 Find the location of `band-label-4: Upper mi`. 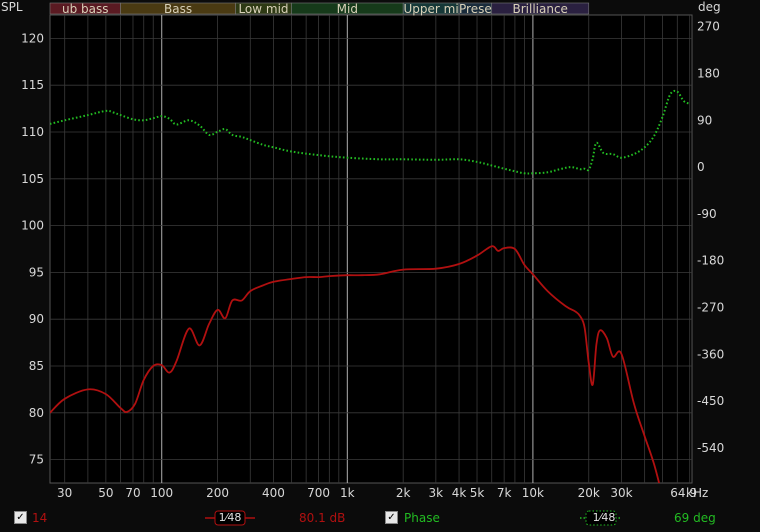

band-label-4: Upper mi is located at coordinates (431, 9).